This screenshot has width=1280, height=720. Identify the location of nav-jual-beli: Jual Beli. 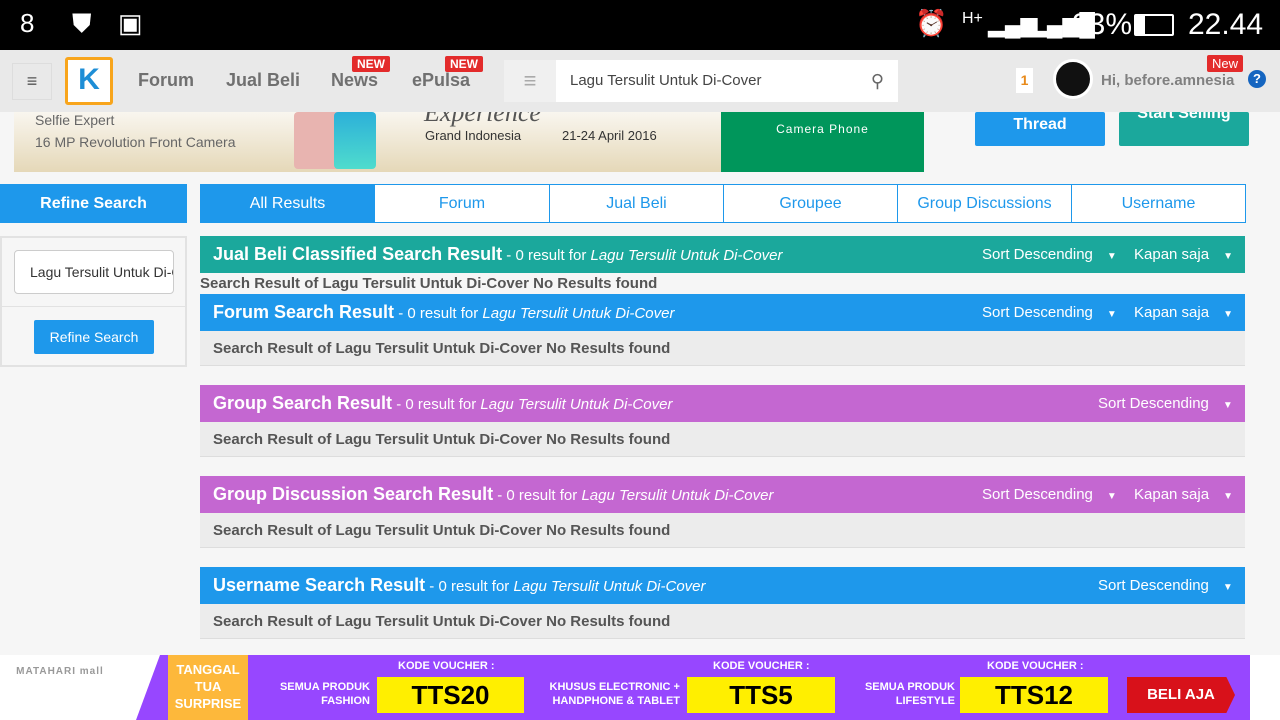
(263, 80).